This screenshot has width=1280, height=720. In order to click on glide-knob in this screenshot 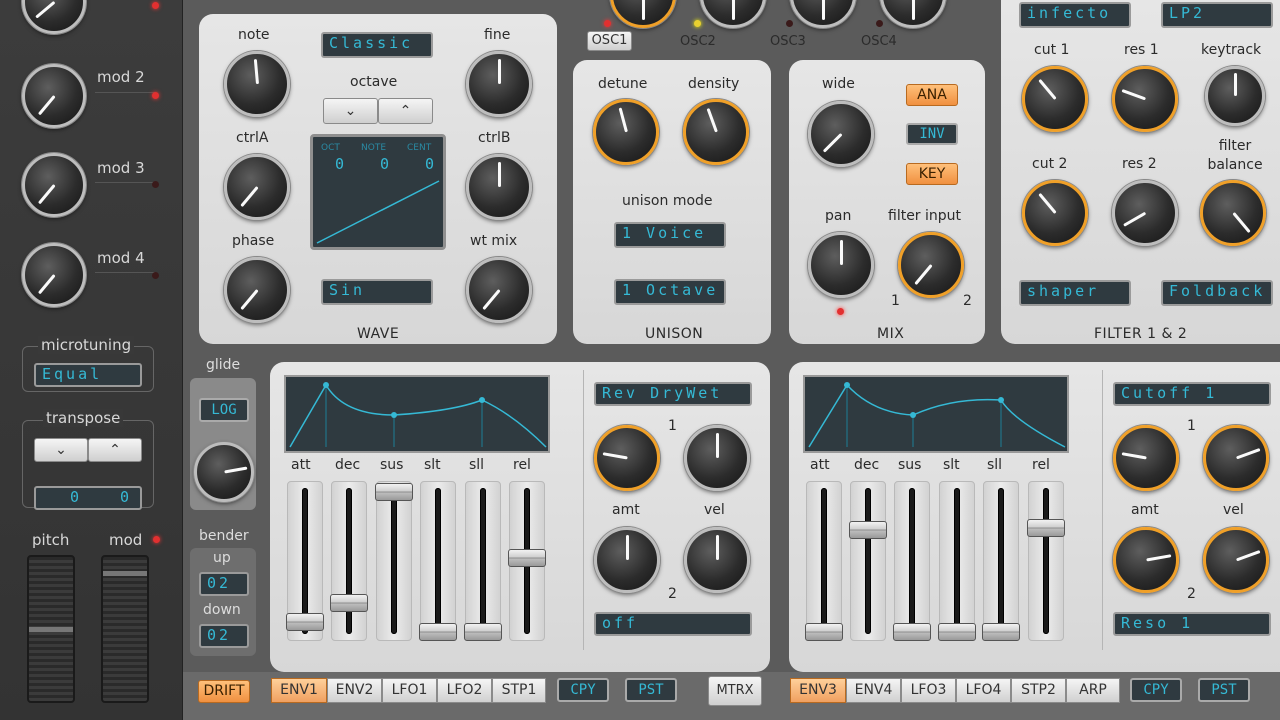, I will do `click(224, 472)`.